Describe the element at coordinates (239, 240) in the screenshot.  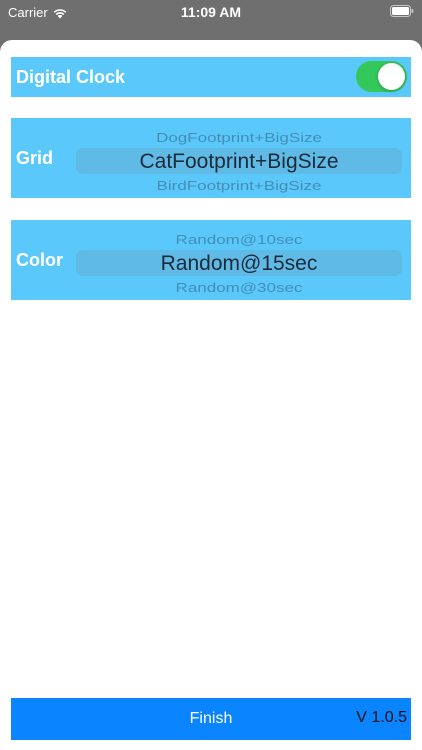
I see `color-picker-option-previous: Random@10sec` at that location.